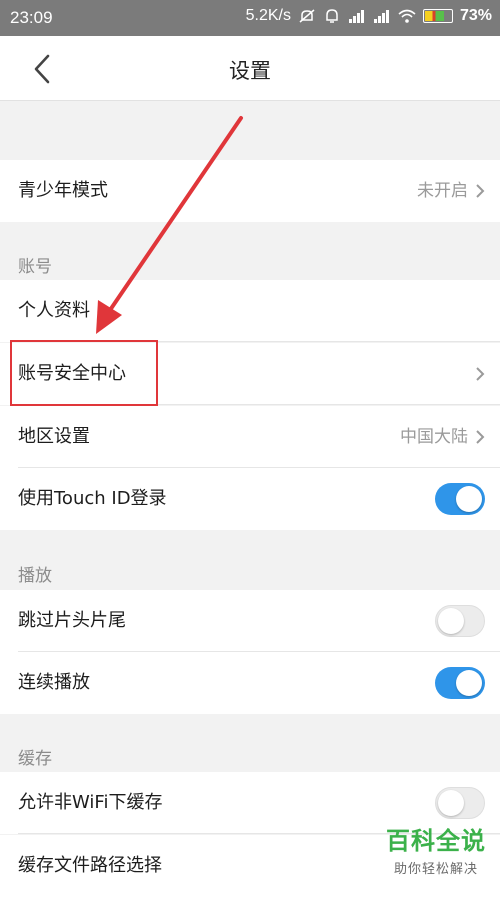 The image size is (500, 897). I want to click on watermark-logo: 百科全说 助你轻松解决, so click(436, 849).